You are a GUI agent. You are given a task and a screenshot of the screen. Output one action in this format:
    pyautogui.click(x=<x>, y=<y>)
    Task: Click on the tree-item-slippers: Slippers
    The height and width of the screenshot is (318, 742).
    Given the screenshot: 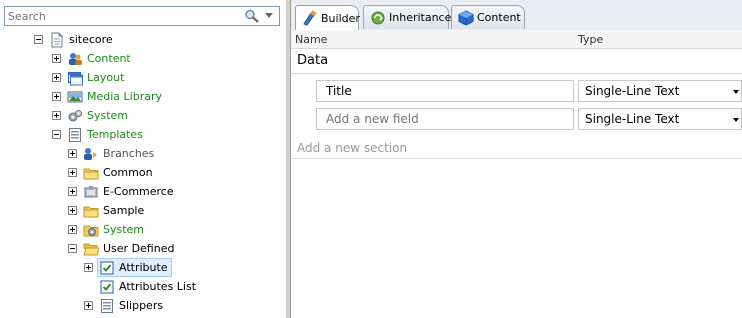 What is the action you would take?
    pyautogui.click(x=123, y=305)
    